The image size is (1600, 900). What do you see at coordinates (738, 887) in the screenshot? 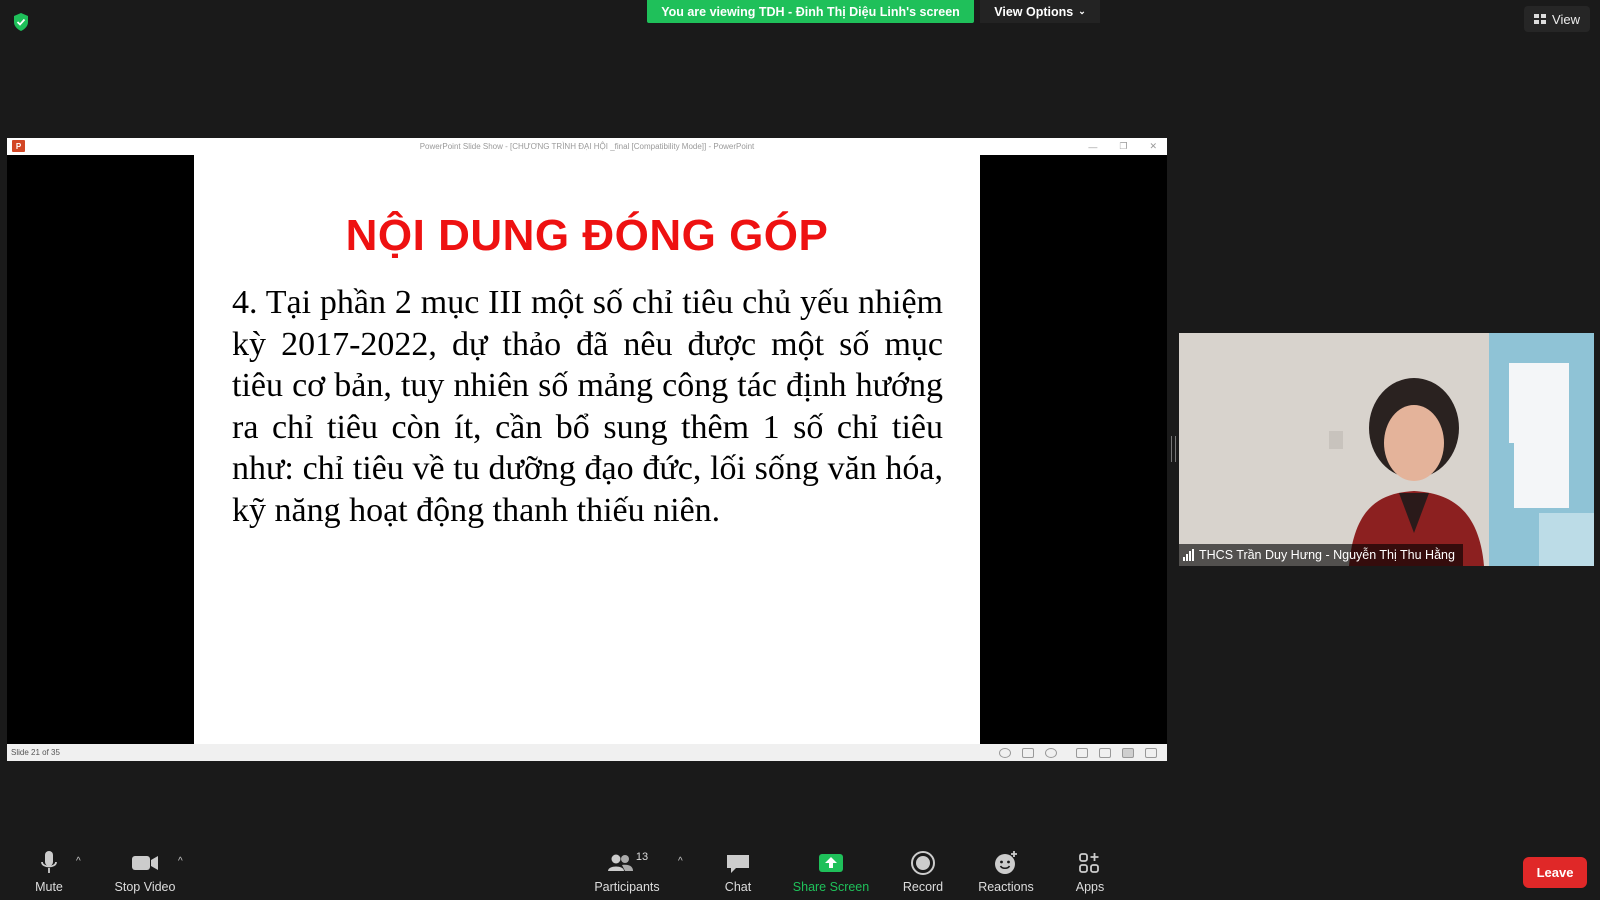
I see `chat-label: Chat` at bounding box center [738, 887].